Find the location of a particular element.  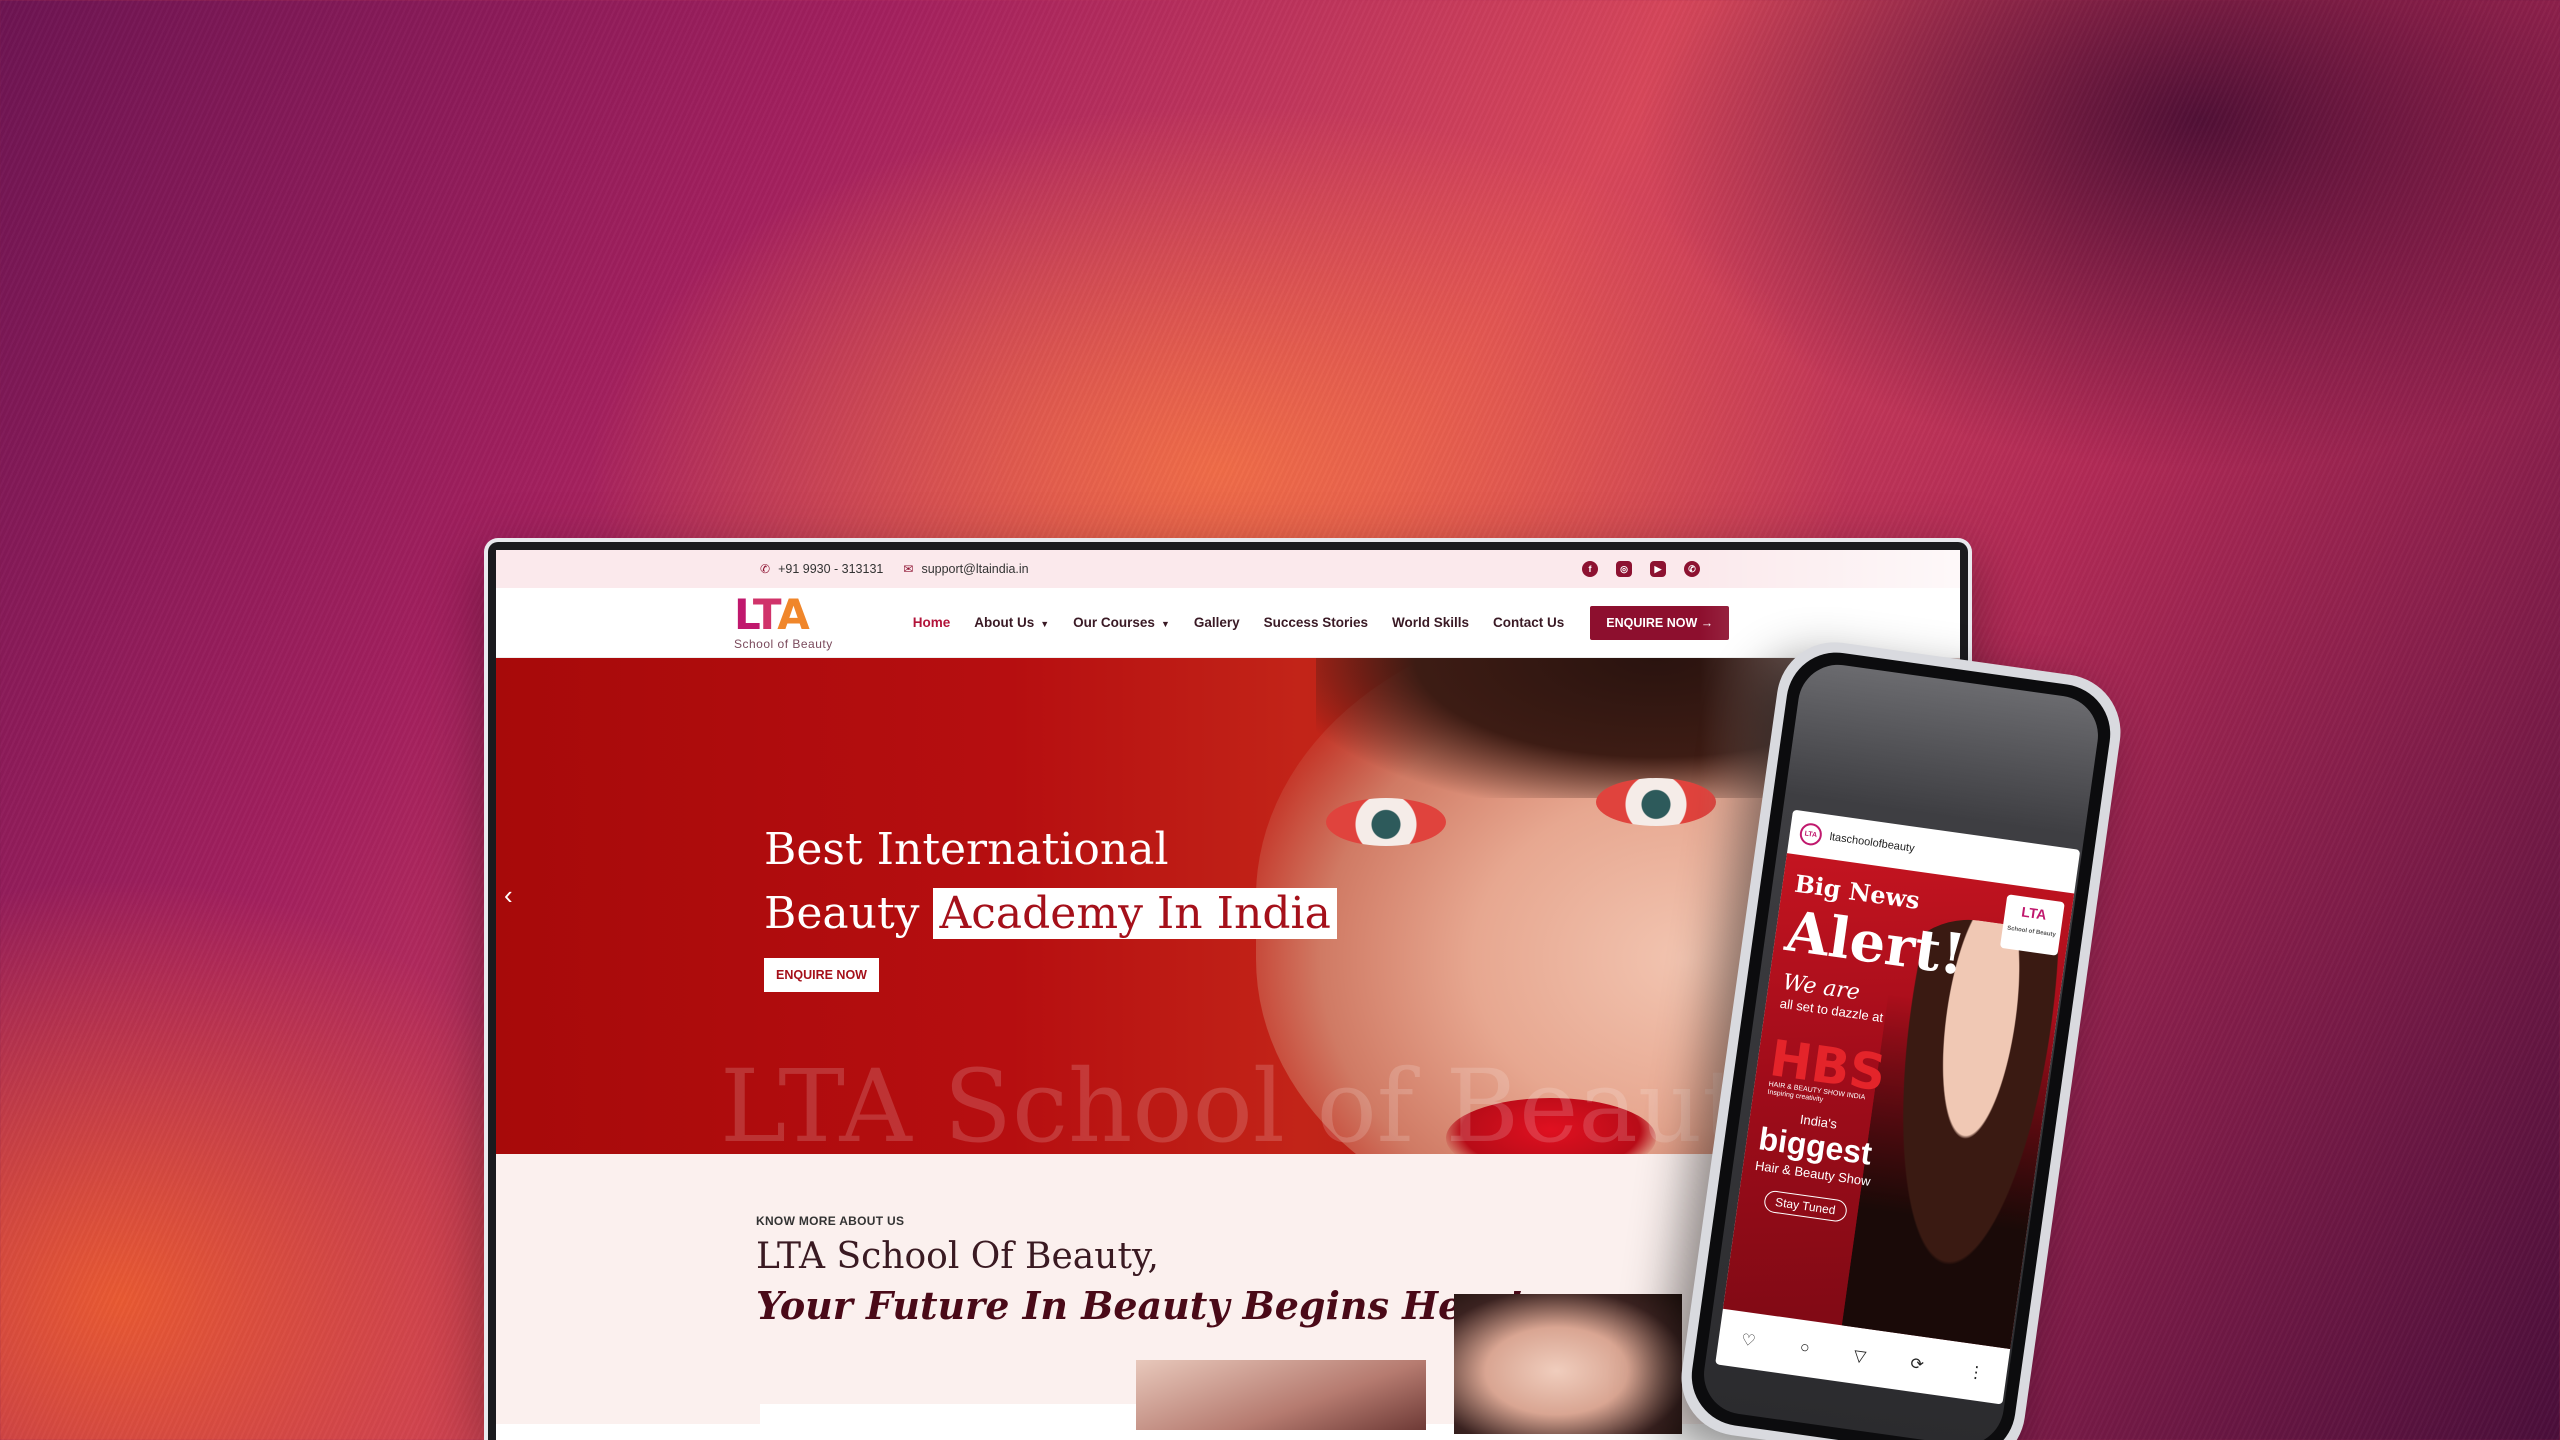

facebook-icon: f is located at coordinates (1590, 569).